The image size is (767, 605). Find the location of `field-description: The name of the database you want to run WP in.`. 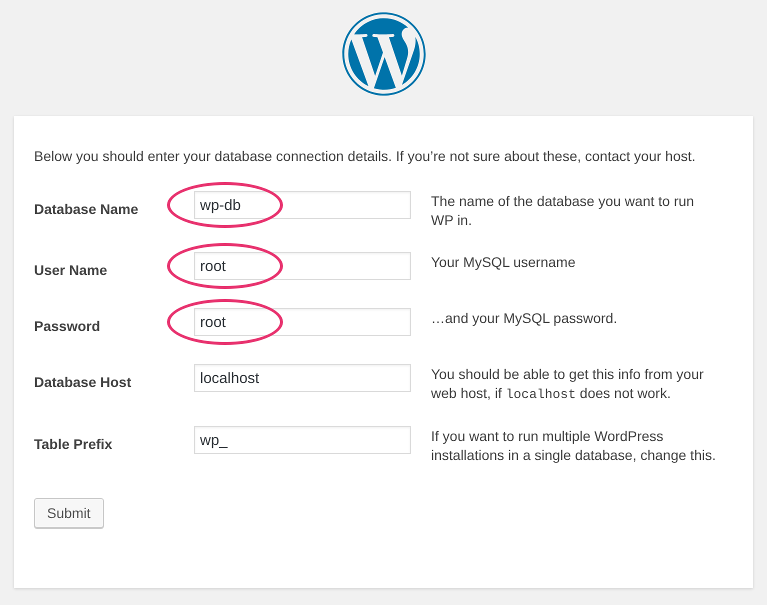

field-description: The name of the database you want to run WP in. is located at coordinates (563, 211).